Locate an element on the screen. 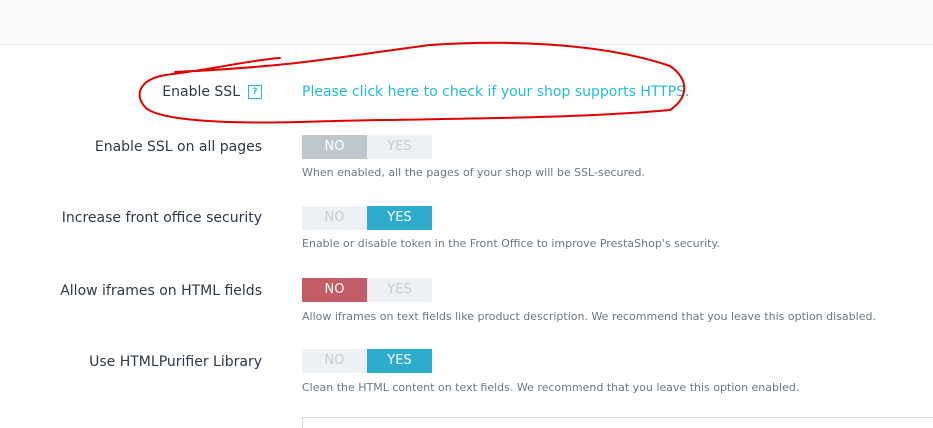 This screenshot has width=933, height=428. htmlpurifier-yes-option: YES is located at coordinates (399, 361).